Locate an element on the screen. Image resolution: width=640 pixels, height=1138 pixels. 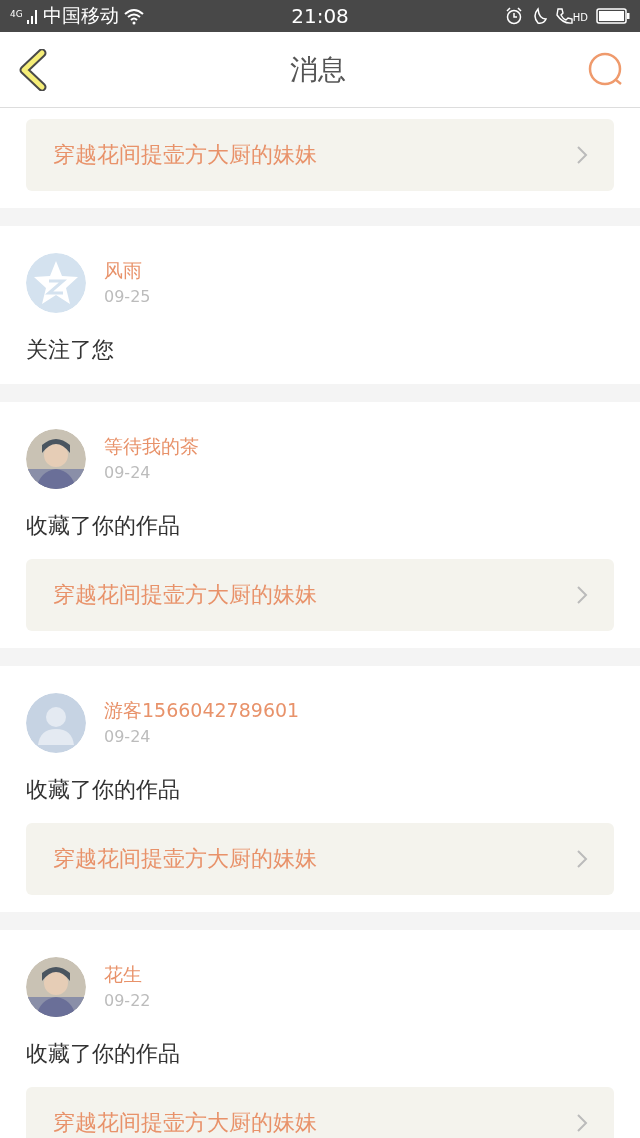
page-title: 消息 is located at coordinates (318, 69).